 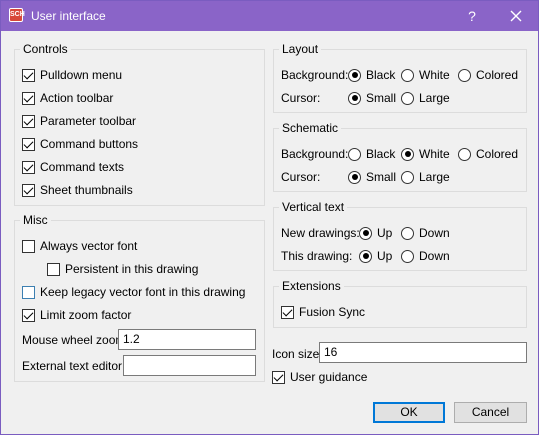 What do you see at coordinates (189, 365) in the screenshot?
I see `external-text-editor-input` at bounding box center [189, 365].